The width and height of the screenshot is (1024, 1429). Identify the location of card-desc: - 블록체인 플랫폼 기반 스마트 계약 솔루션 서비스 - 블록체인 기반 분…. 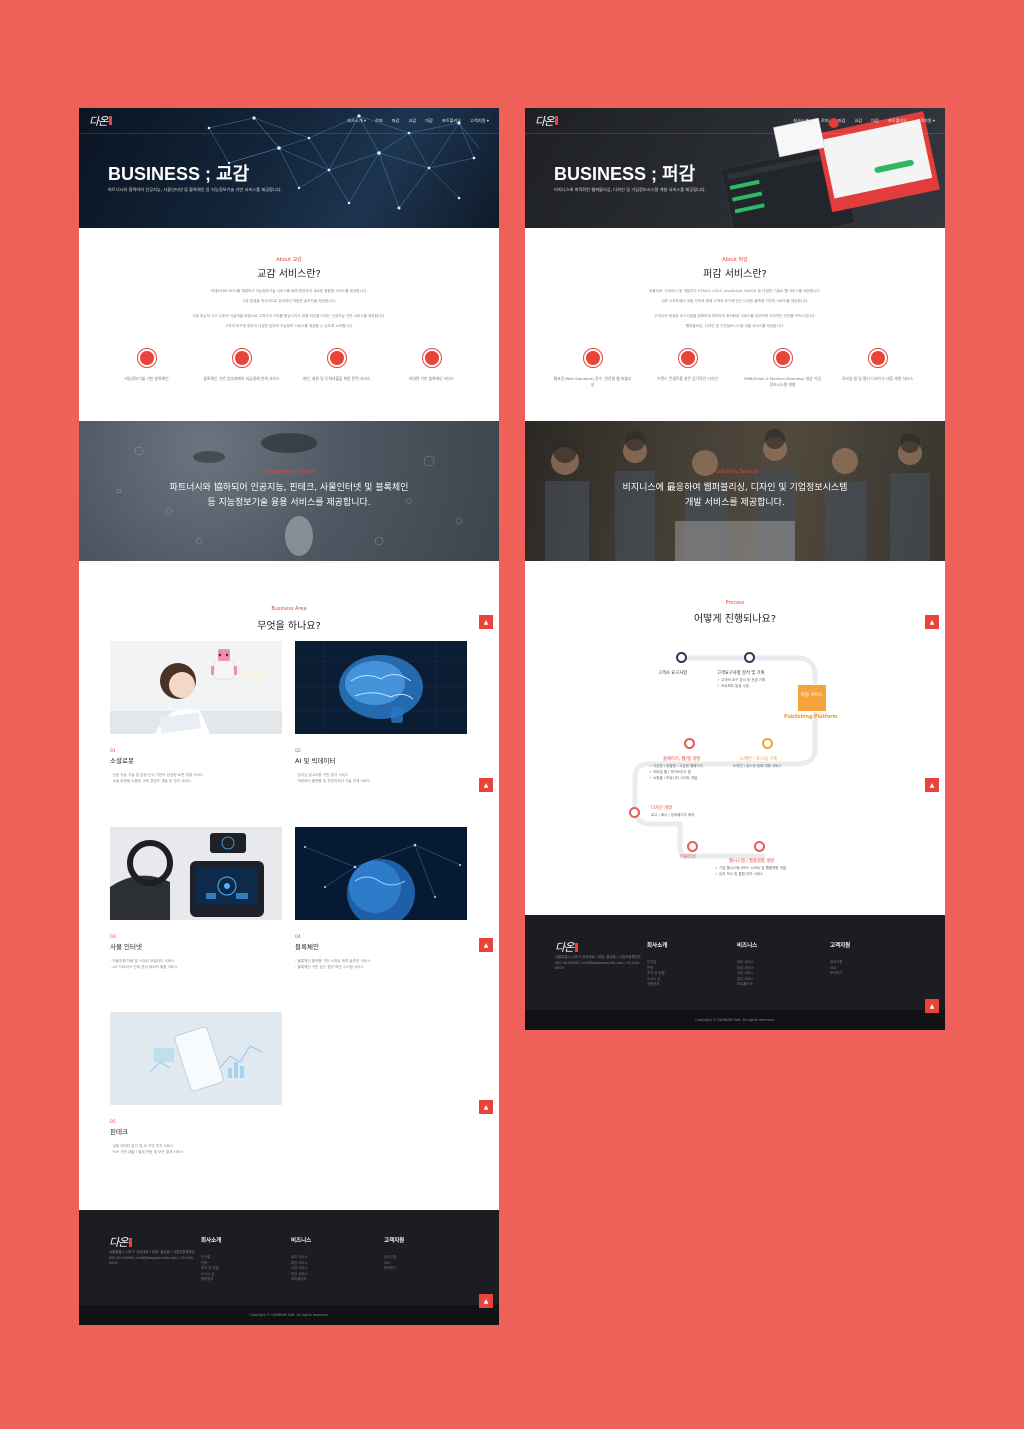
(333, 964).